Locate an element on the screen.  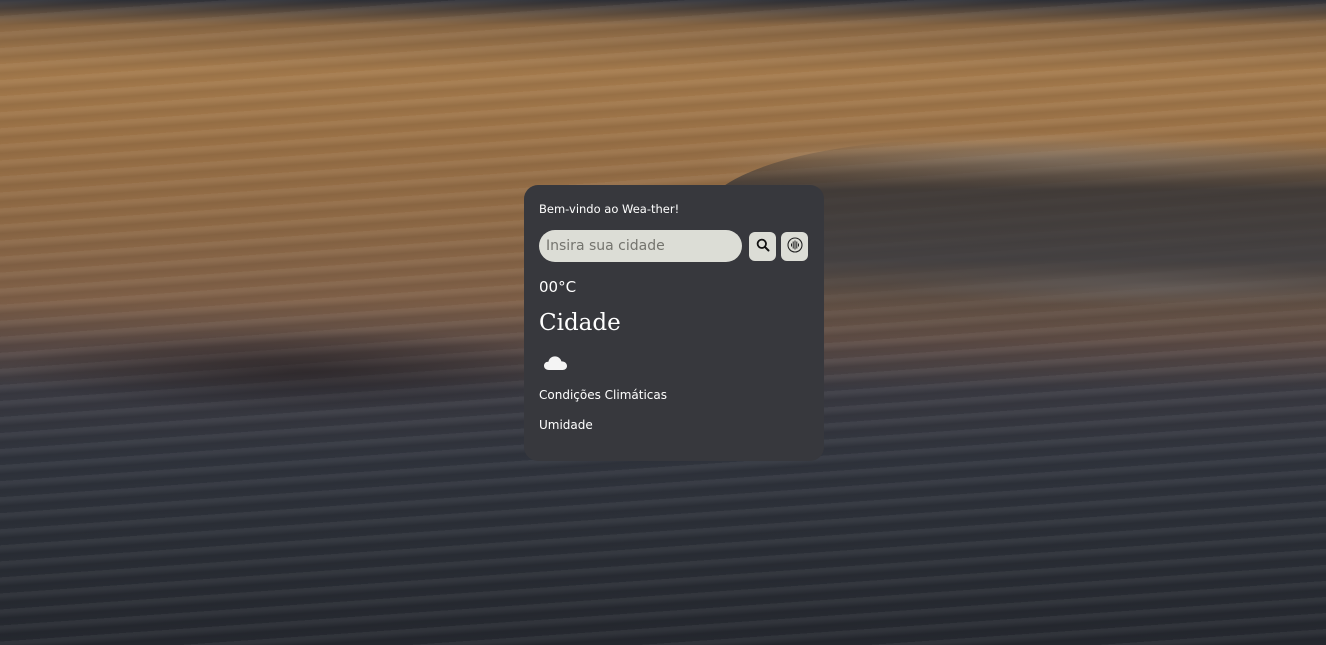
search-bar is located at coordinates (674, 246).